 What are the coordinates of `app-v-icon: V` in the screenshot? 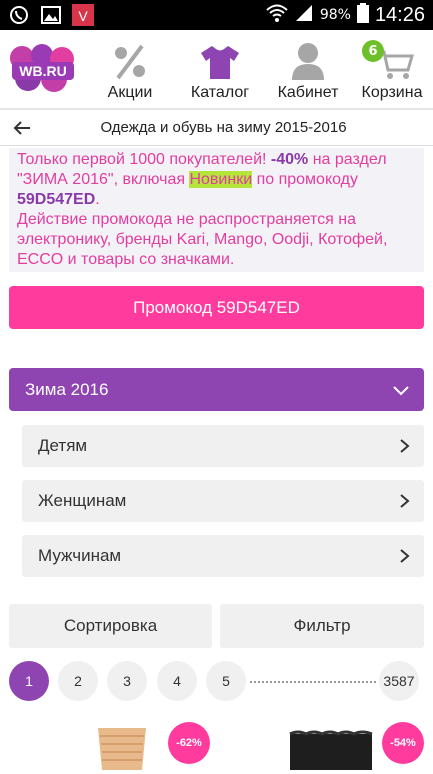 It's located at (83, 15).